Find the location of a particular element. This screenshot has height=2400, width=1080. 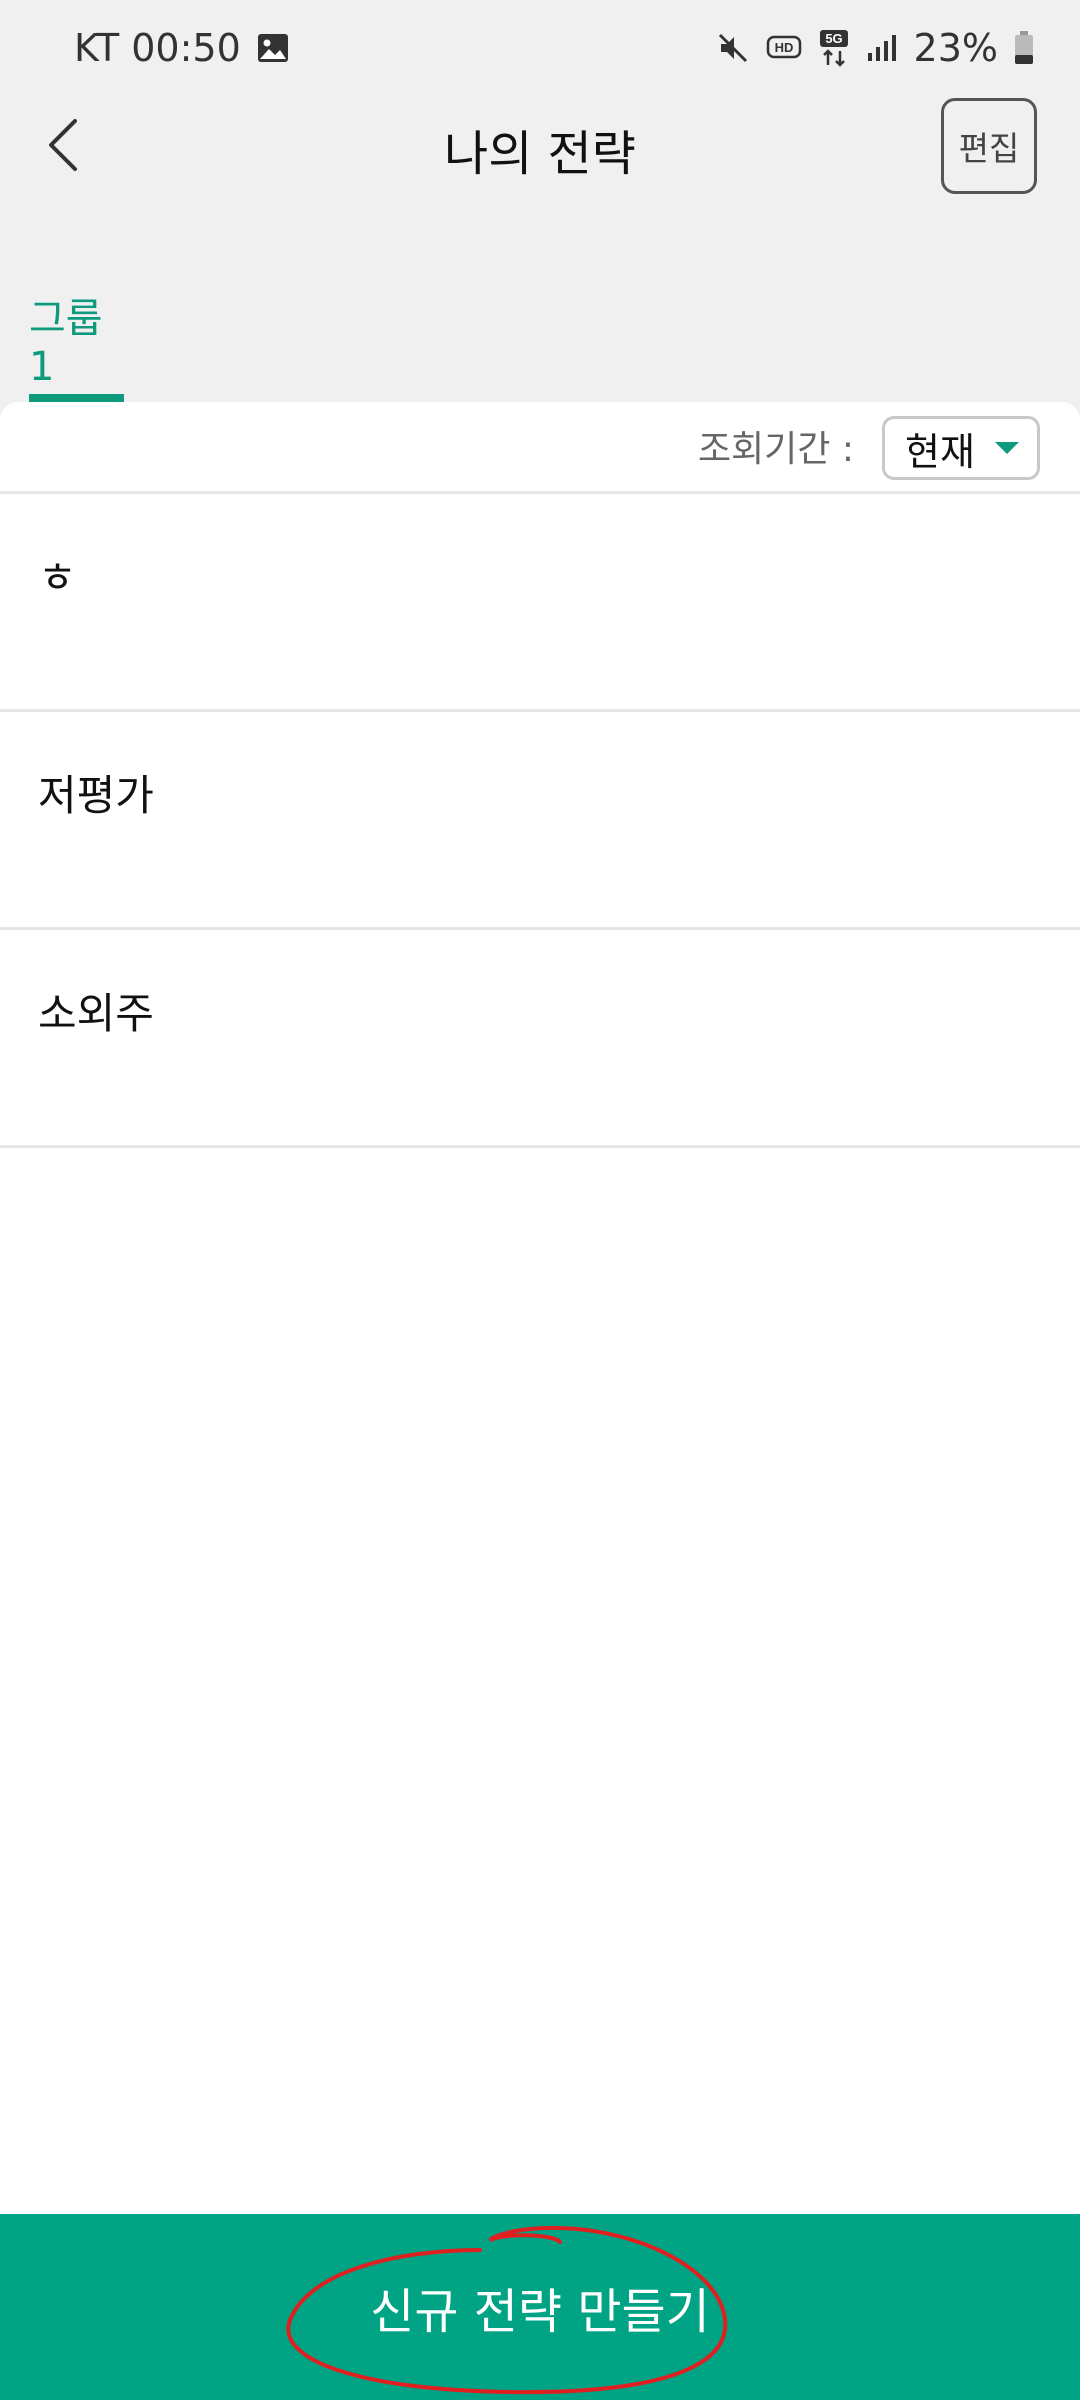

signal-icon is located at coordinates (882, 48).